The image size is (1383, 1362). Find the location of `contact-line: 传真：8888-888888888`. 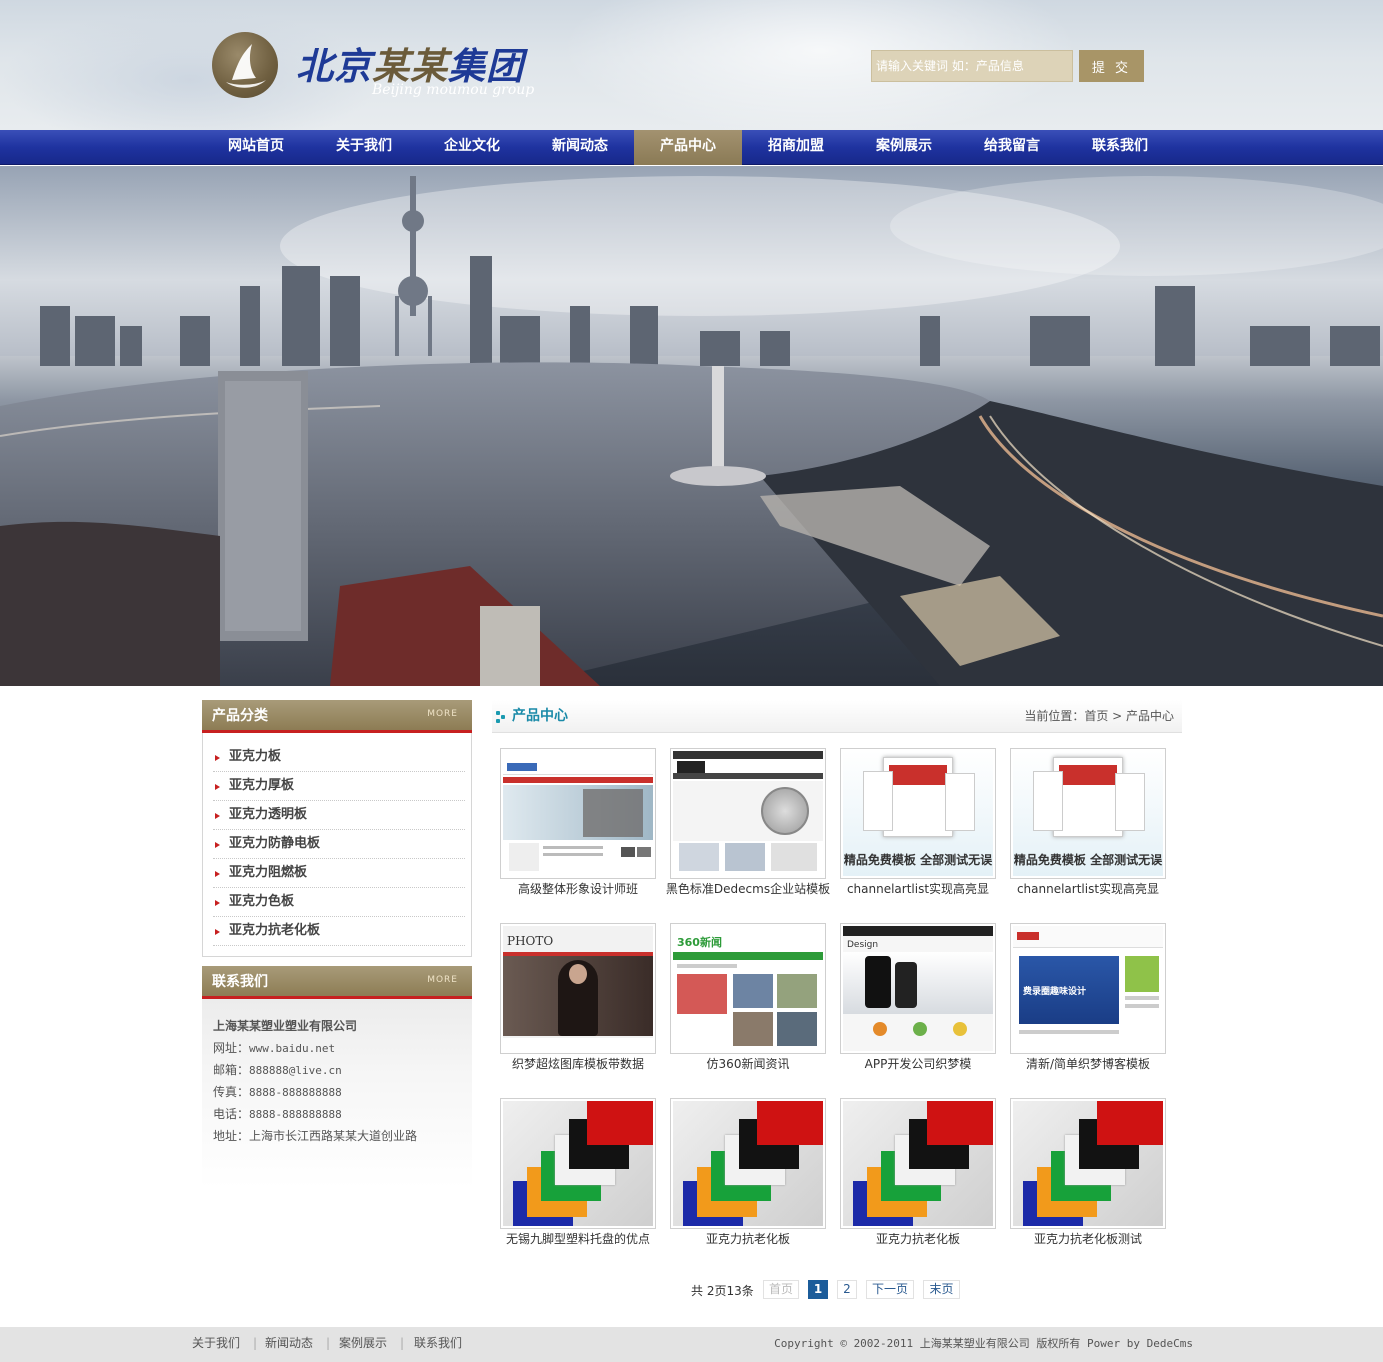

contact-line: 传真：8888-888888888 is located at coordinates (277, 1091).